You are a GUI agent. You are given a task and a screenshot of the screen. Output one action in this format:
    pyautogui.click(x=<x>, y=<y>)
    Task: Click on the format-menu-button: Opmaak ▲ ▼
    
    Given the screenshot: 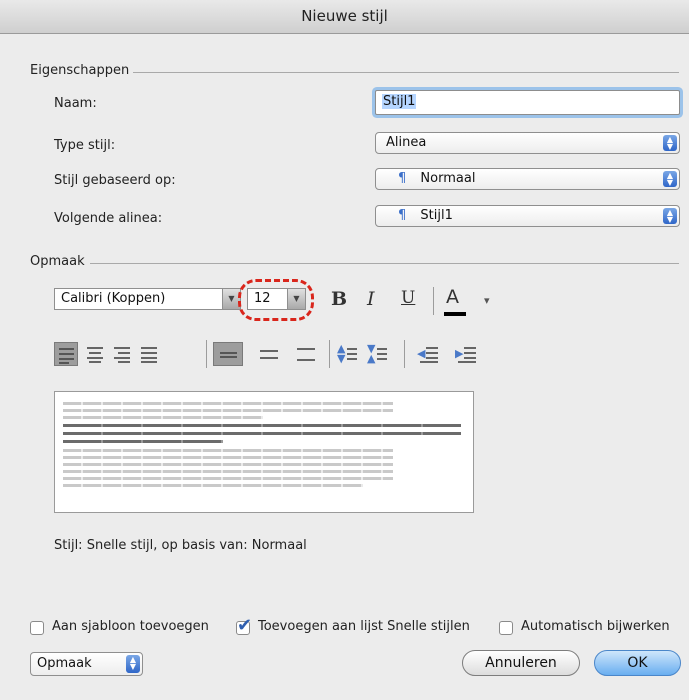 What is the action you would take?
    pyautogui.click(x=86, y=664)
    